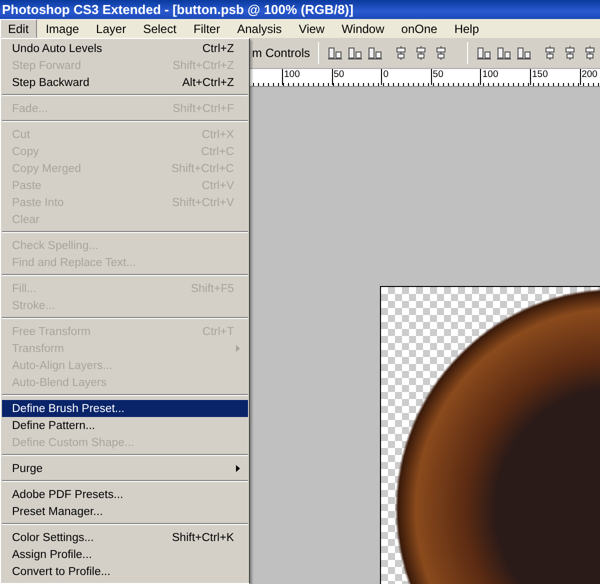 The width and height of the screenshot is (600, 584). What do you see at coordinates (384, 77) in the screenshot?
I see `ruler-label: 0` at bounding box center [384, 77].